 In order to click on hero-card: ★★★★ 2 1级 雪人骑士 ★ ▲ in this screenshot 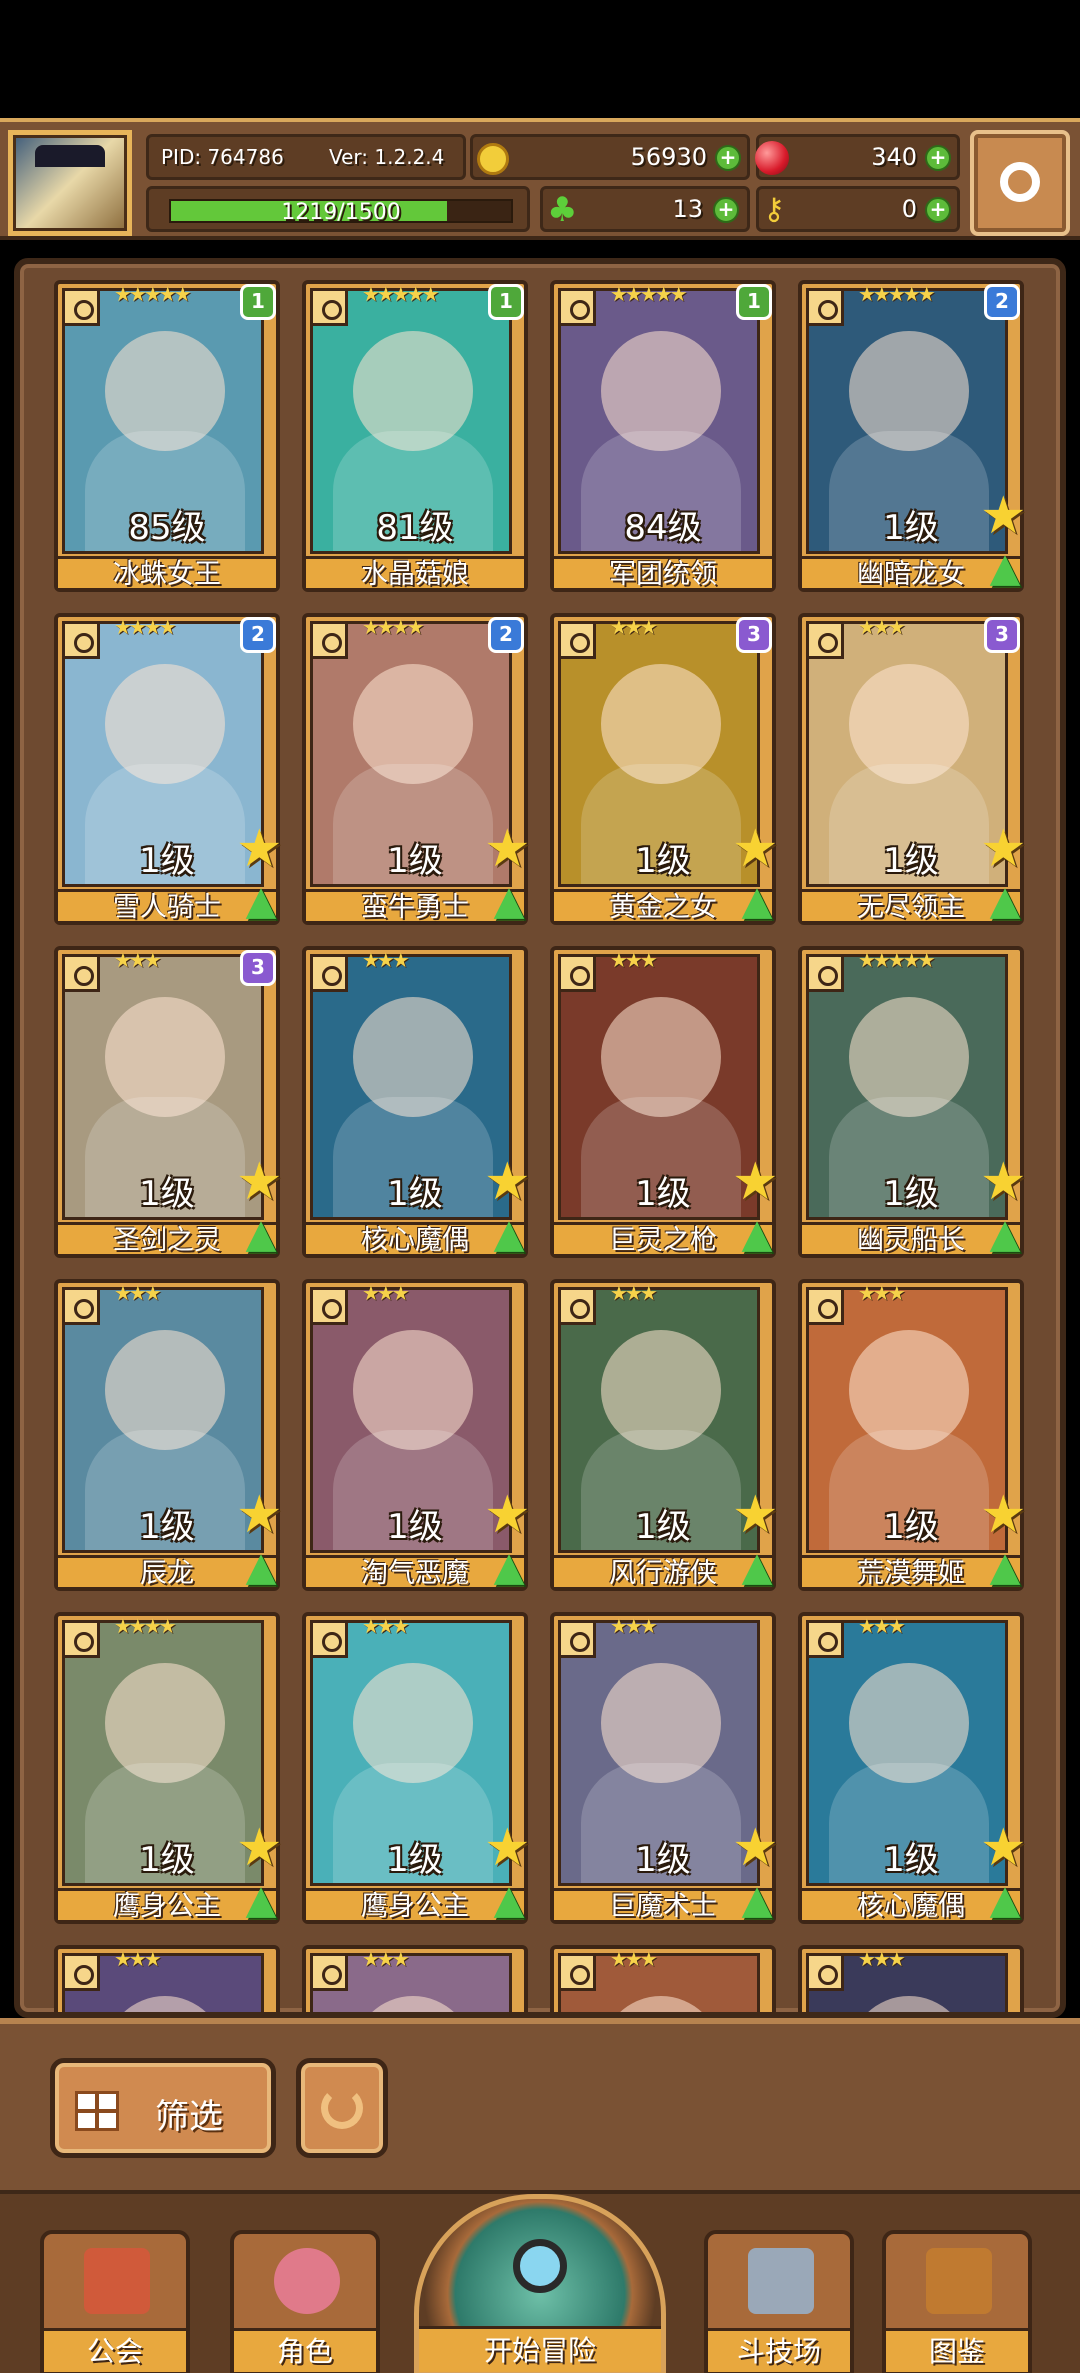, I will do `click(168, 769)`.